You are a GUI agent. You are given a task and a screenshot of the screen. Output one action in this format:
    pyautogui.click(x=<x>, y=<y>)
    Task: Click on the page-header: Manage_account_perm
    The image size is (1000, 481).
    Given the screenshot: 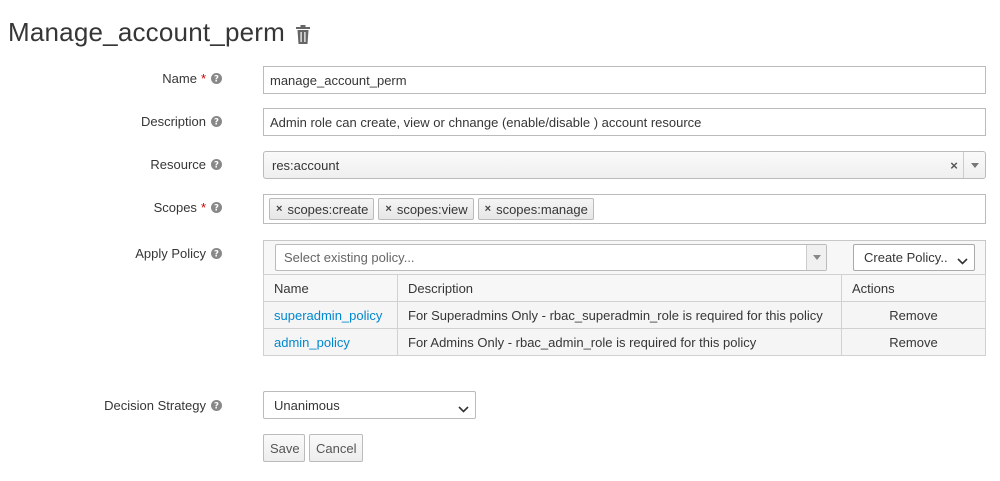 What is the action you would take?
    pyautogui.click(x=159, y=32)
    